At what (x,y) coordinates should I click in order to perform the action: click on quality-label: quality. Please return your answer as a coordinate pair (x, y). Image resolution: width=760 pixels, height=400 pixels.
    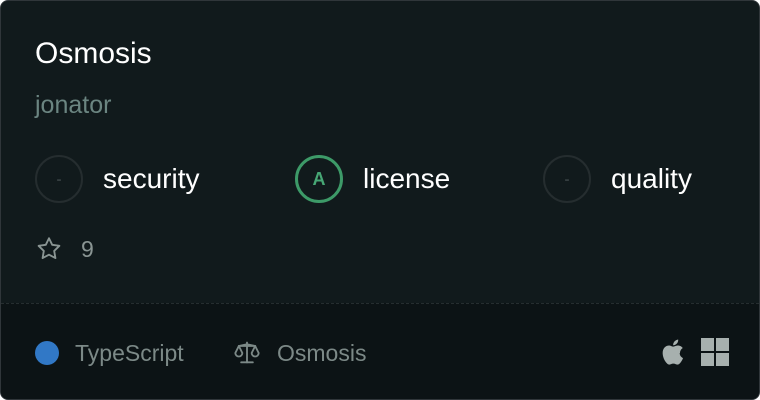
    Looking at the image, I should click on (651, 178).